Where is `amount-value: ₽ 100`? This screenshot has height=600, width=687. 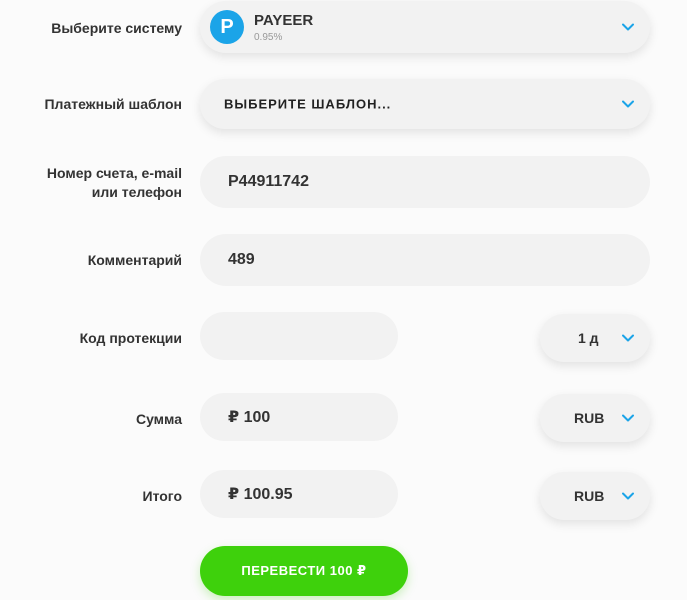 amount-value: ₽ 100 is located at coordinates (249, 417).